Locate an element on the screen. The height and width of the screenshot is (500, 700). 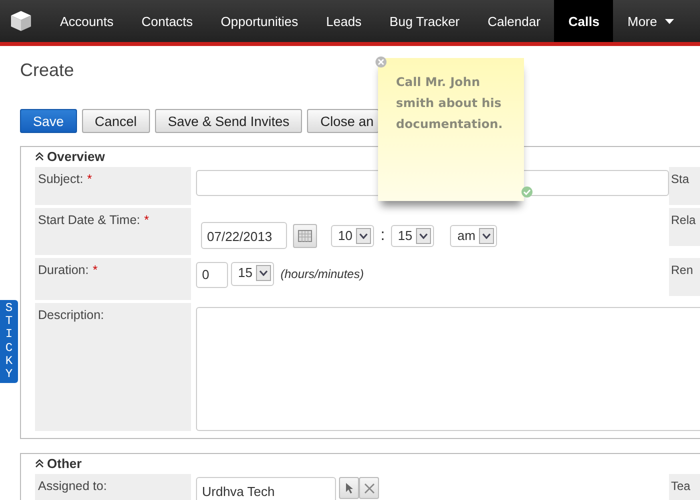
cube-logo-icon is located at coordinates (21, 21).